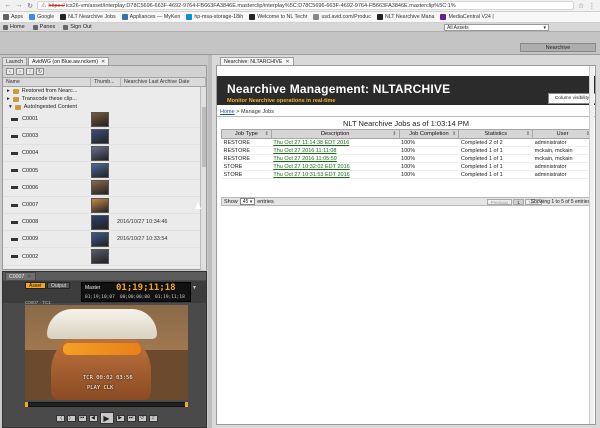 The image size is (600, 428). What do you see at coordinates (104, 171) in the screenshot?
I see `clip-row: C0005` at bounding box center [104, 171].